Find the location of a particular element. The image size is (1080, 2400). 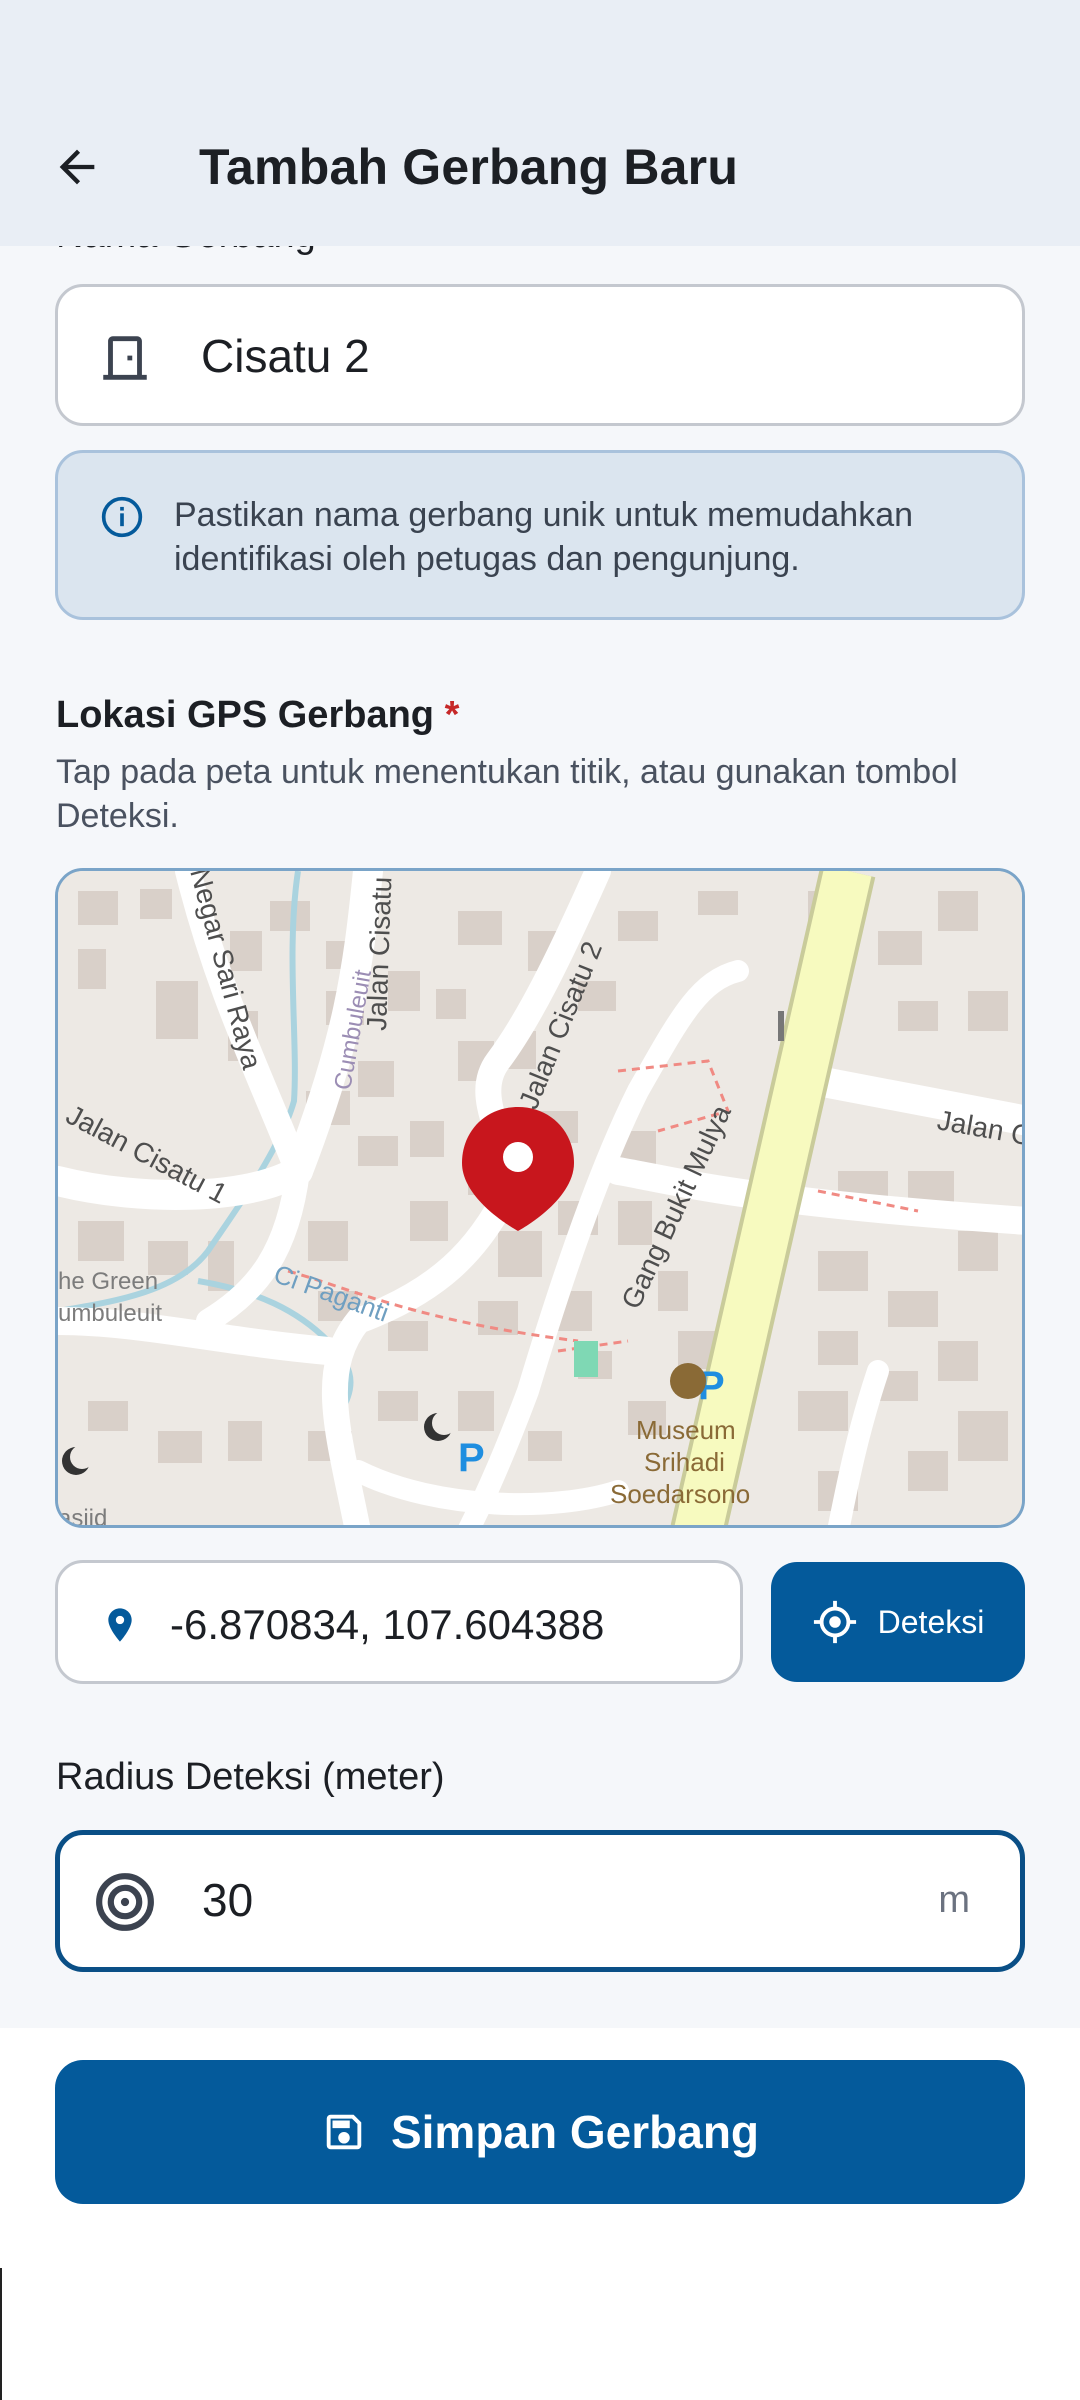

map-label-umbuleuit: umbuleuit is located at coordinates (110, 1313).